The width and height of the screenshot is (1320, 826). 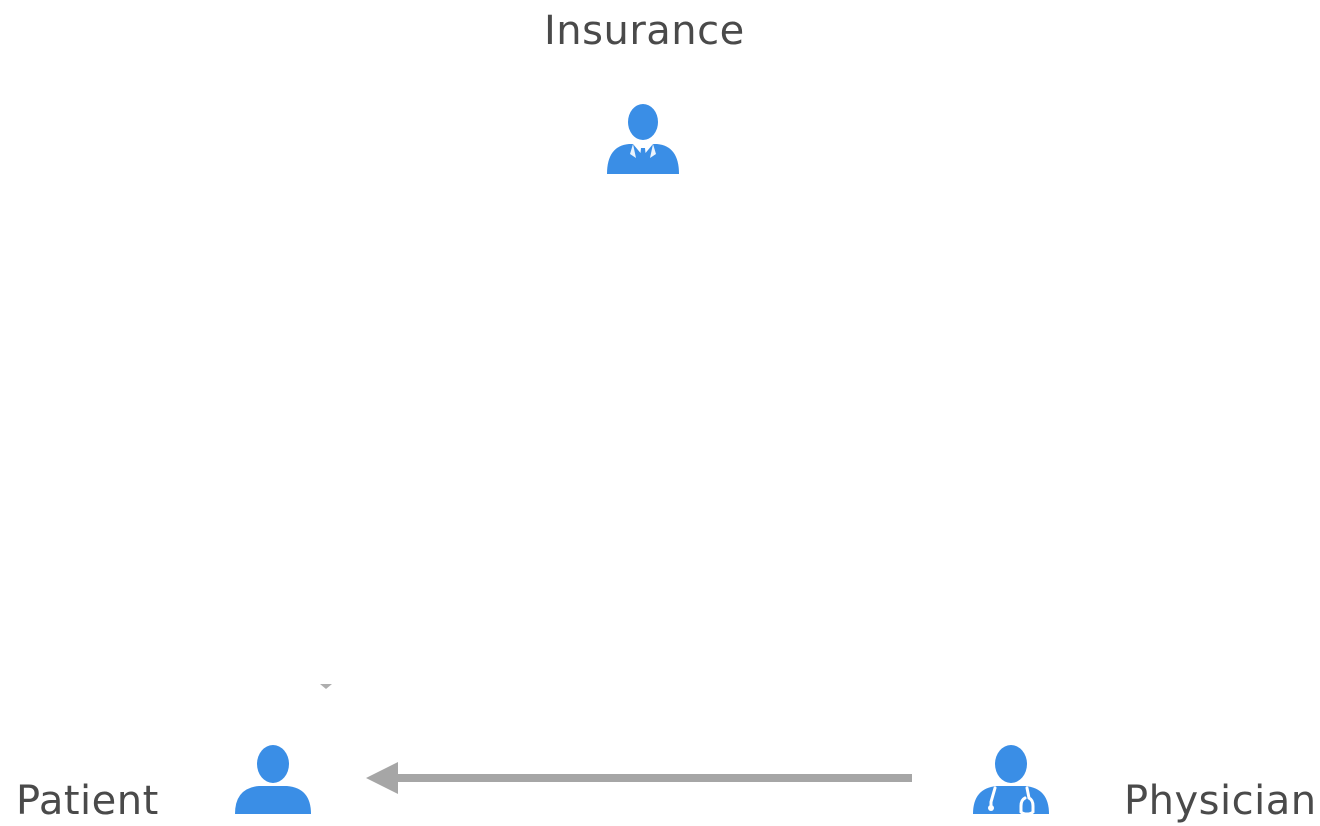 What do you see at coordinates (643, 139) in the screenshot?
I see `businessman-icon` at bounding box center [643, 139].